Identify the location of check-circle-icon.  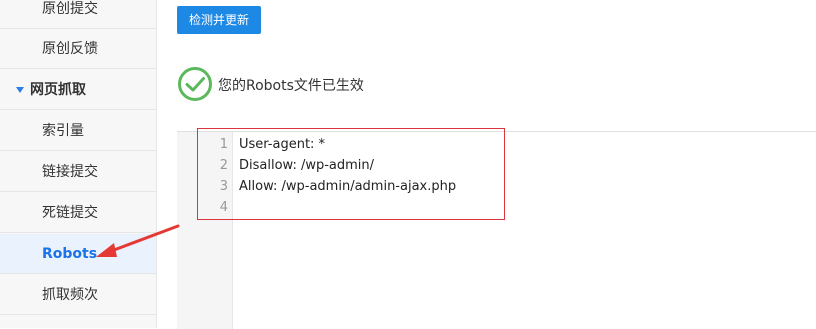
(195, 84).